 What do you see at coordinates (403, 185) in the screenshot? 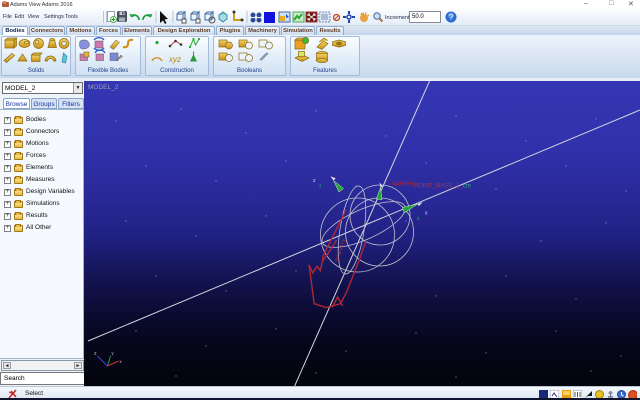
I see `svg-text: MARKER` at bounding box center [403, 185].